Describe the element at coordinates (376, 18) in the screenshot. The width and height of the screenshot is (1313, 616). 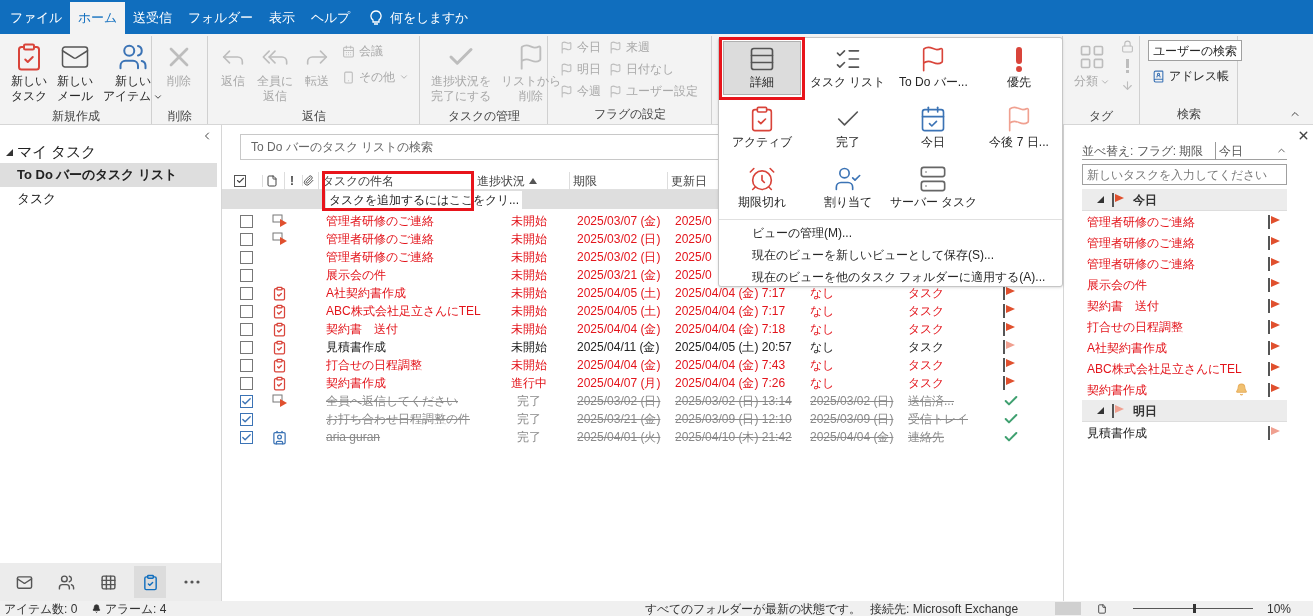
I see `lightbulb-icon` at that location.